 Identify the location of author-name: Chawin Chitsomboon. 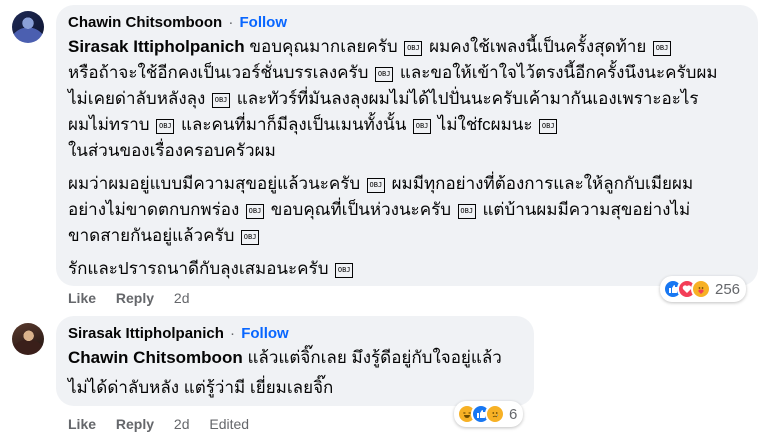
(145, 22).